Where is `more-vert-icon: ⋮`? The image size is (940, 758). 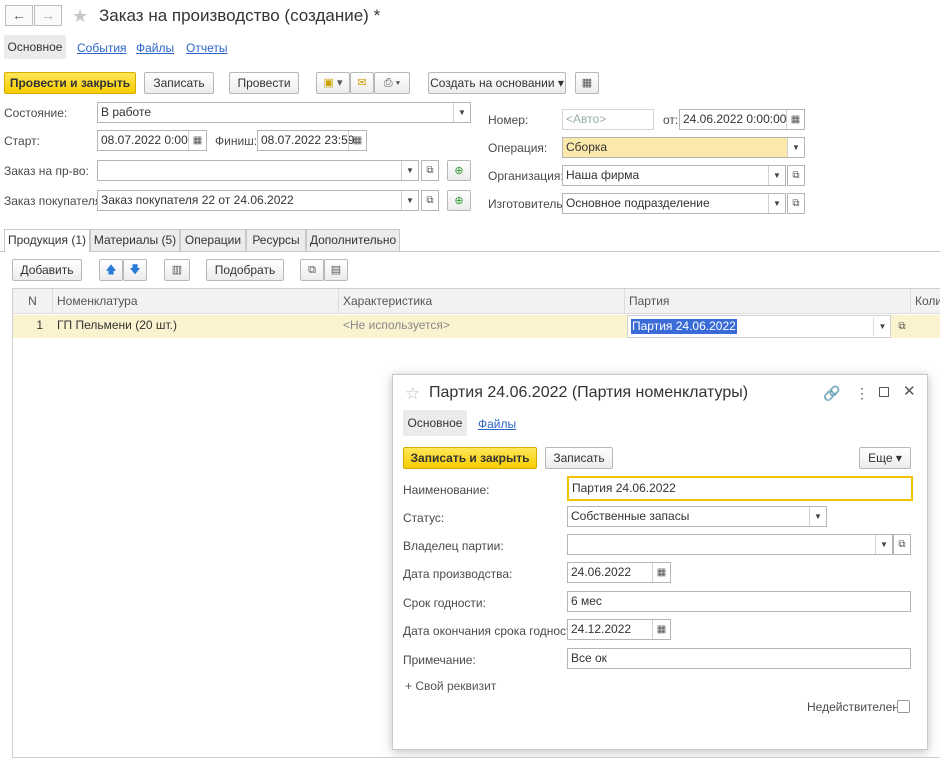
more-vert-icon: ⋮ is located at coordinates (862, 393).